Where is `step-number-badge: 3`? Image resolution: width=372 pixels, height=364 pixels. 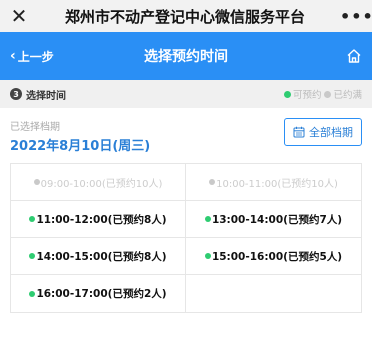 step-number-badge: 3 is located at coordinates (16, 94).